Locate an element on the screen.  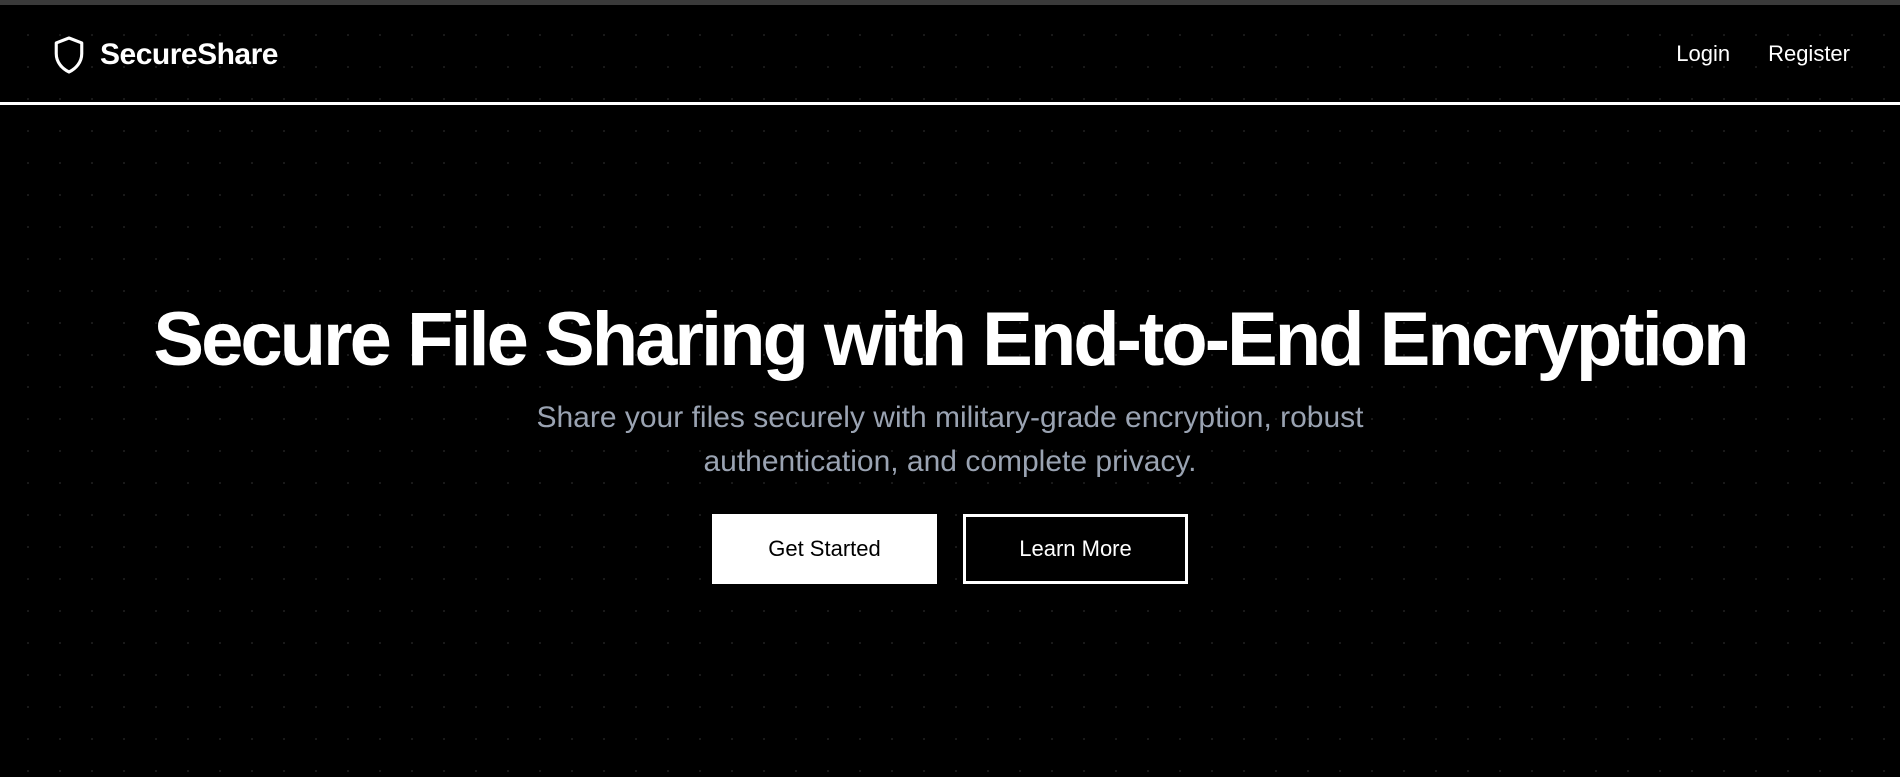
cta-row: Get Started Learn More is located at coordinates (950, 548).